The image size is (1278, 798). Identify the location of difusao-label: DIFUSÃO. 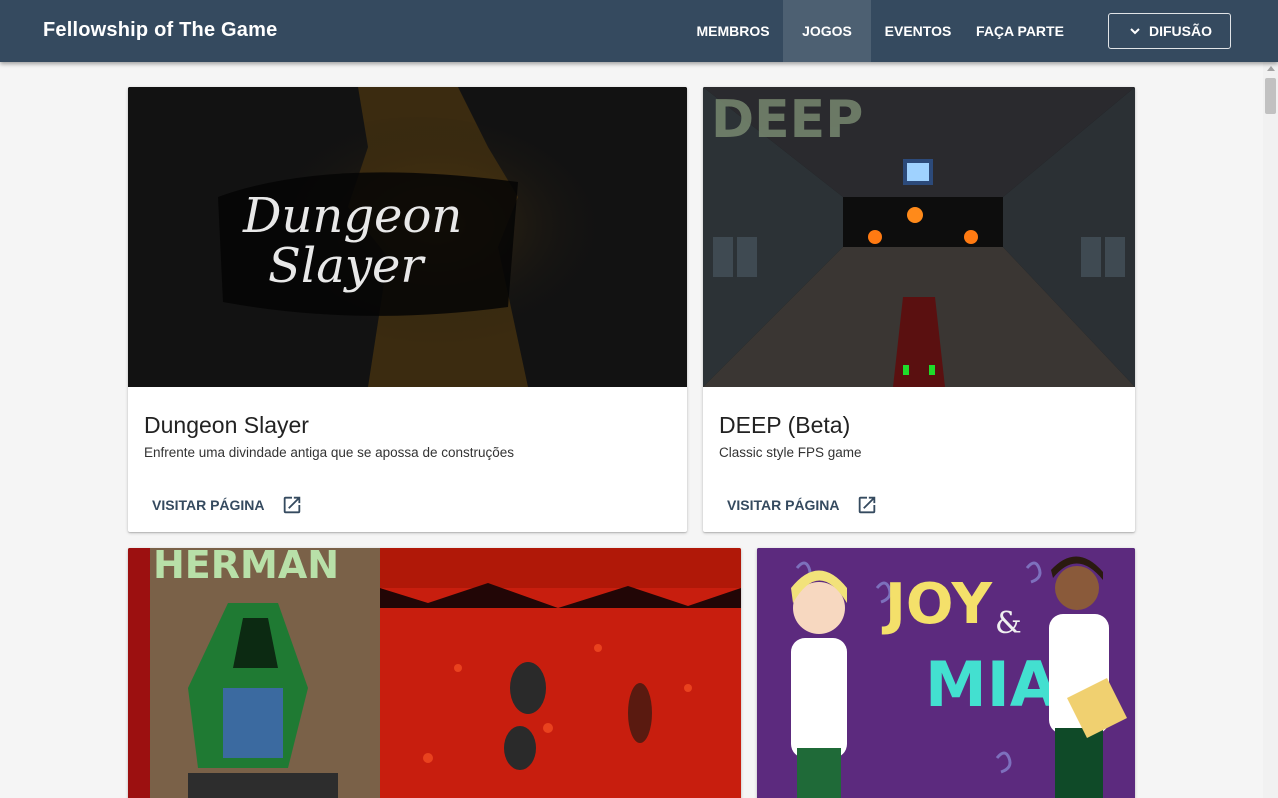
(1180, 31).